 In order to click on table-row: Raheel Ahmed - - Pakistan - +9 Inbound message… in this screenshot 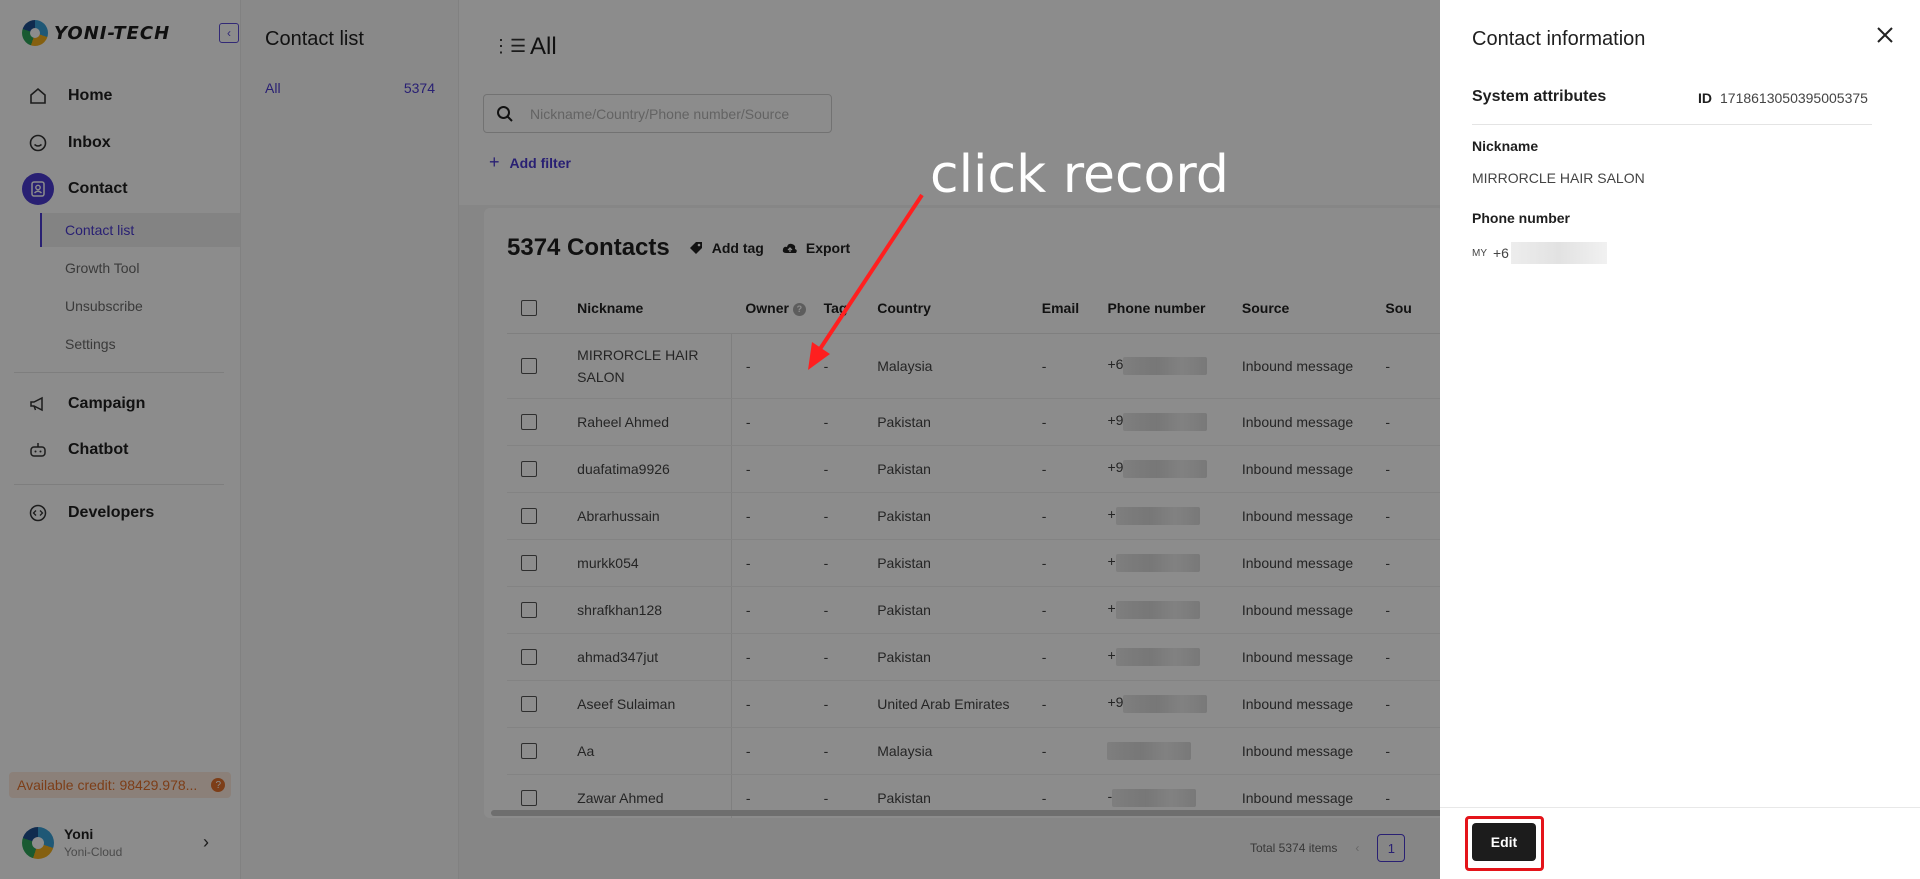, I will do `click(975, 422)`.